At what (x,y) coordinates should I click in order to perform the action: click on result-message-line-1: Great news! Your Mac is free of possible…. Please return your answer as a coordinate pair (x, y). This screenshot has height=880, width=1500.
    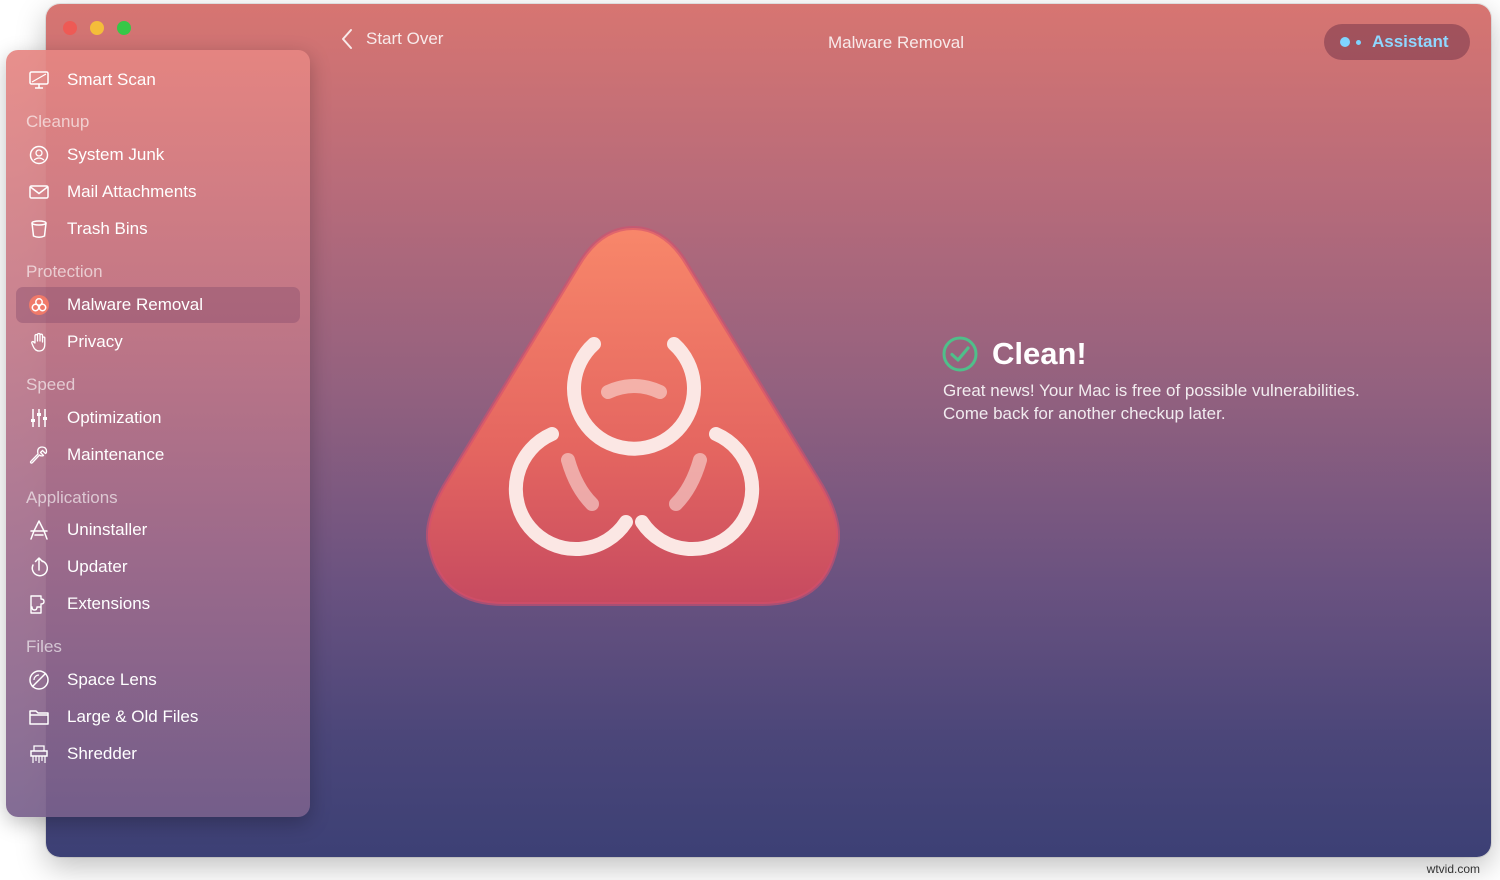
    Looking at the image, I should click on (1151, 390).